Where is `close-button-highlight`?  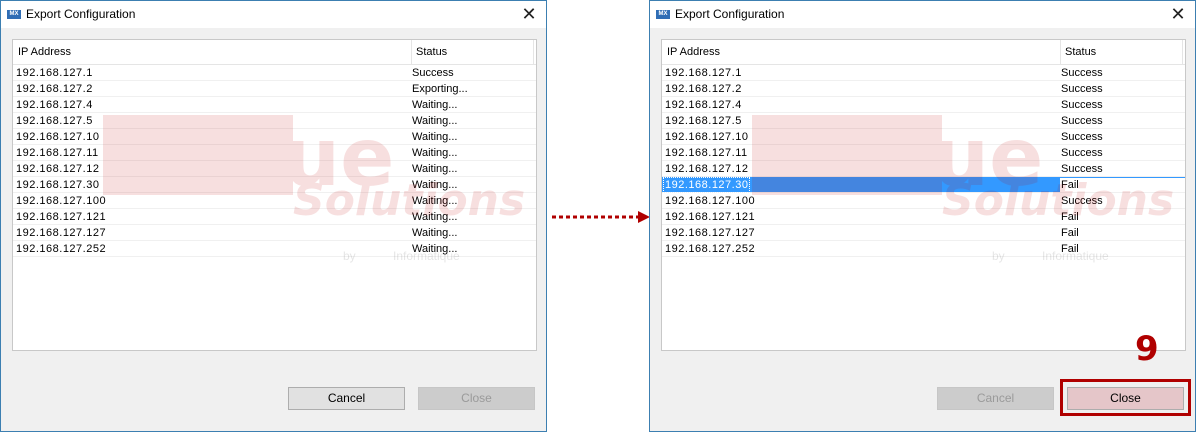
close-button-highlight is located at coordinates (1125, 397).